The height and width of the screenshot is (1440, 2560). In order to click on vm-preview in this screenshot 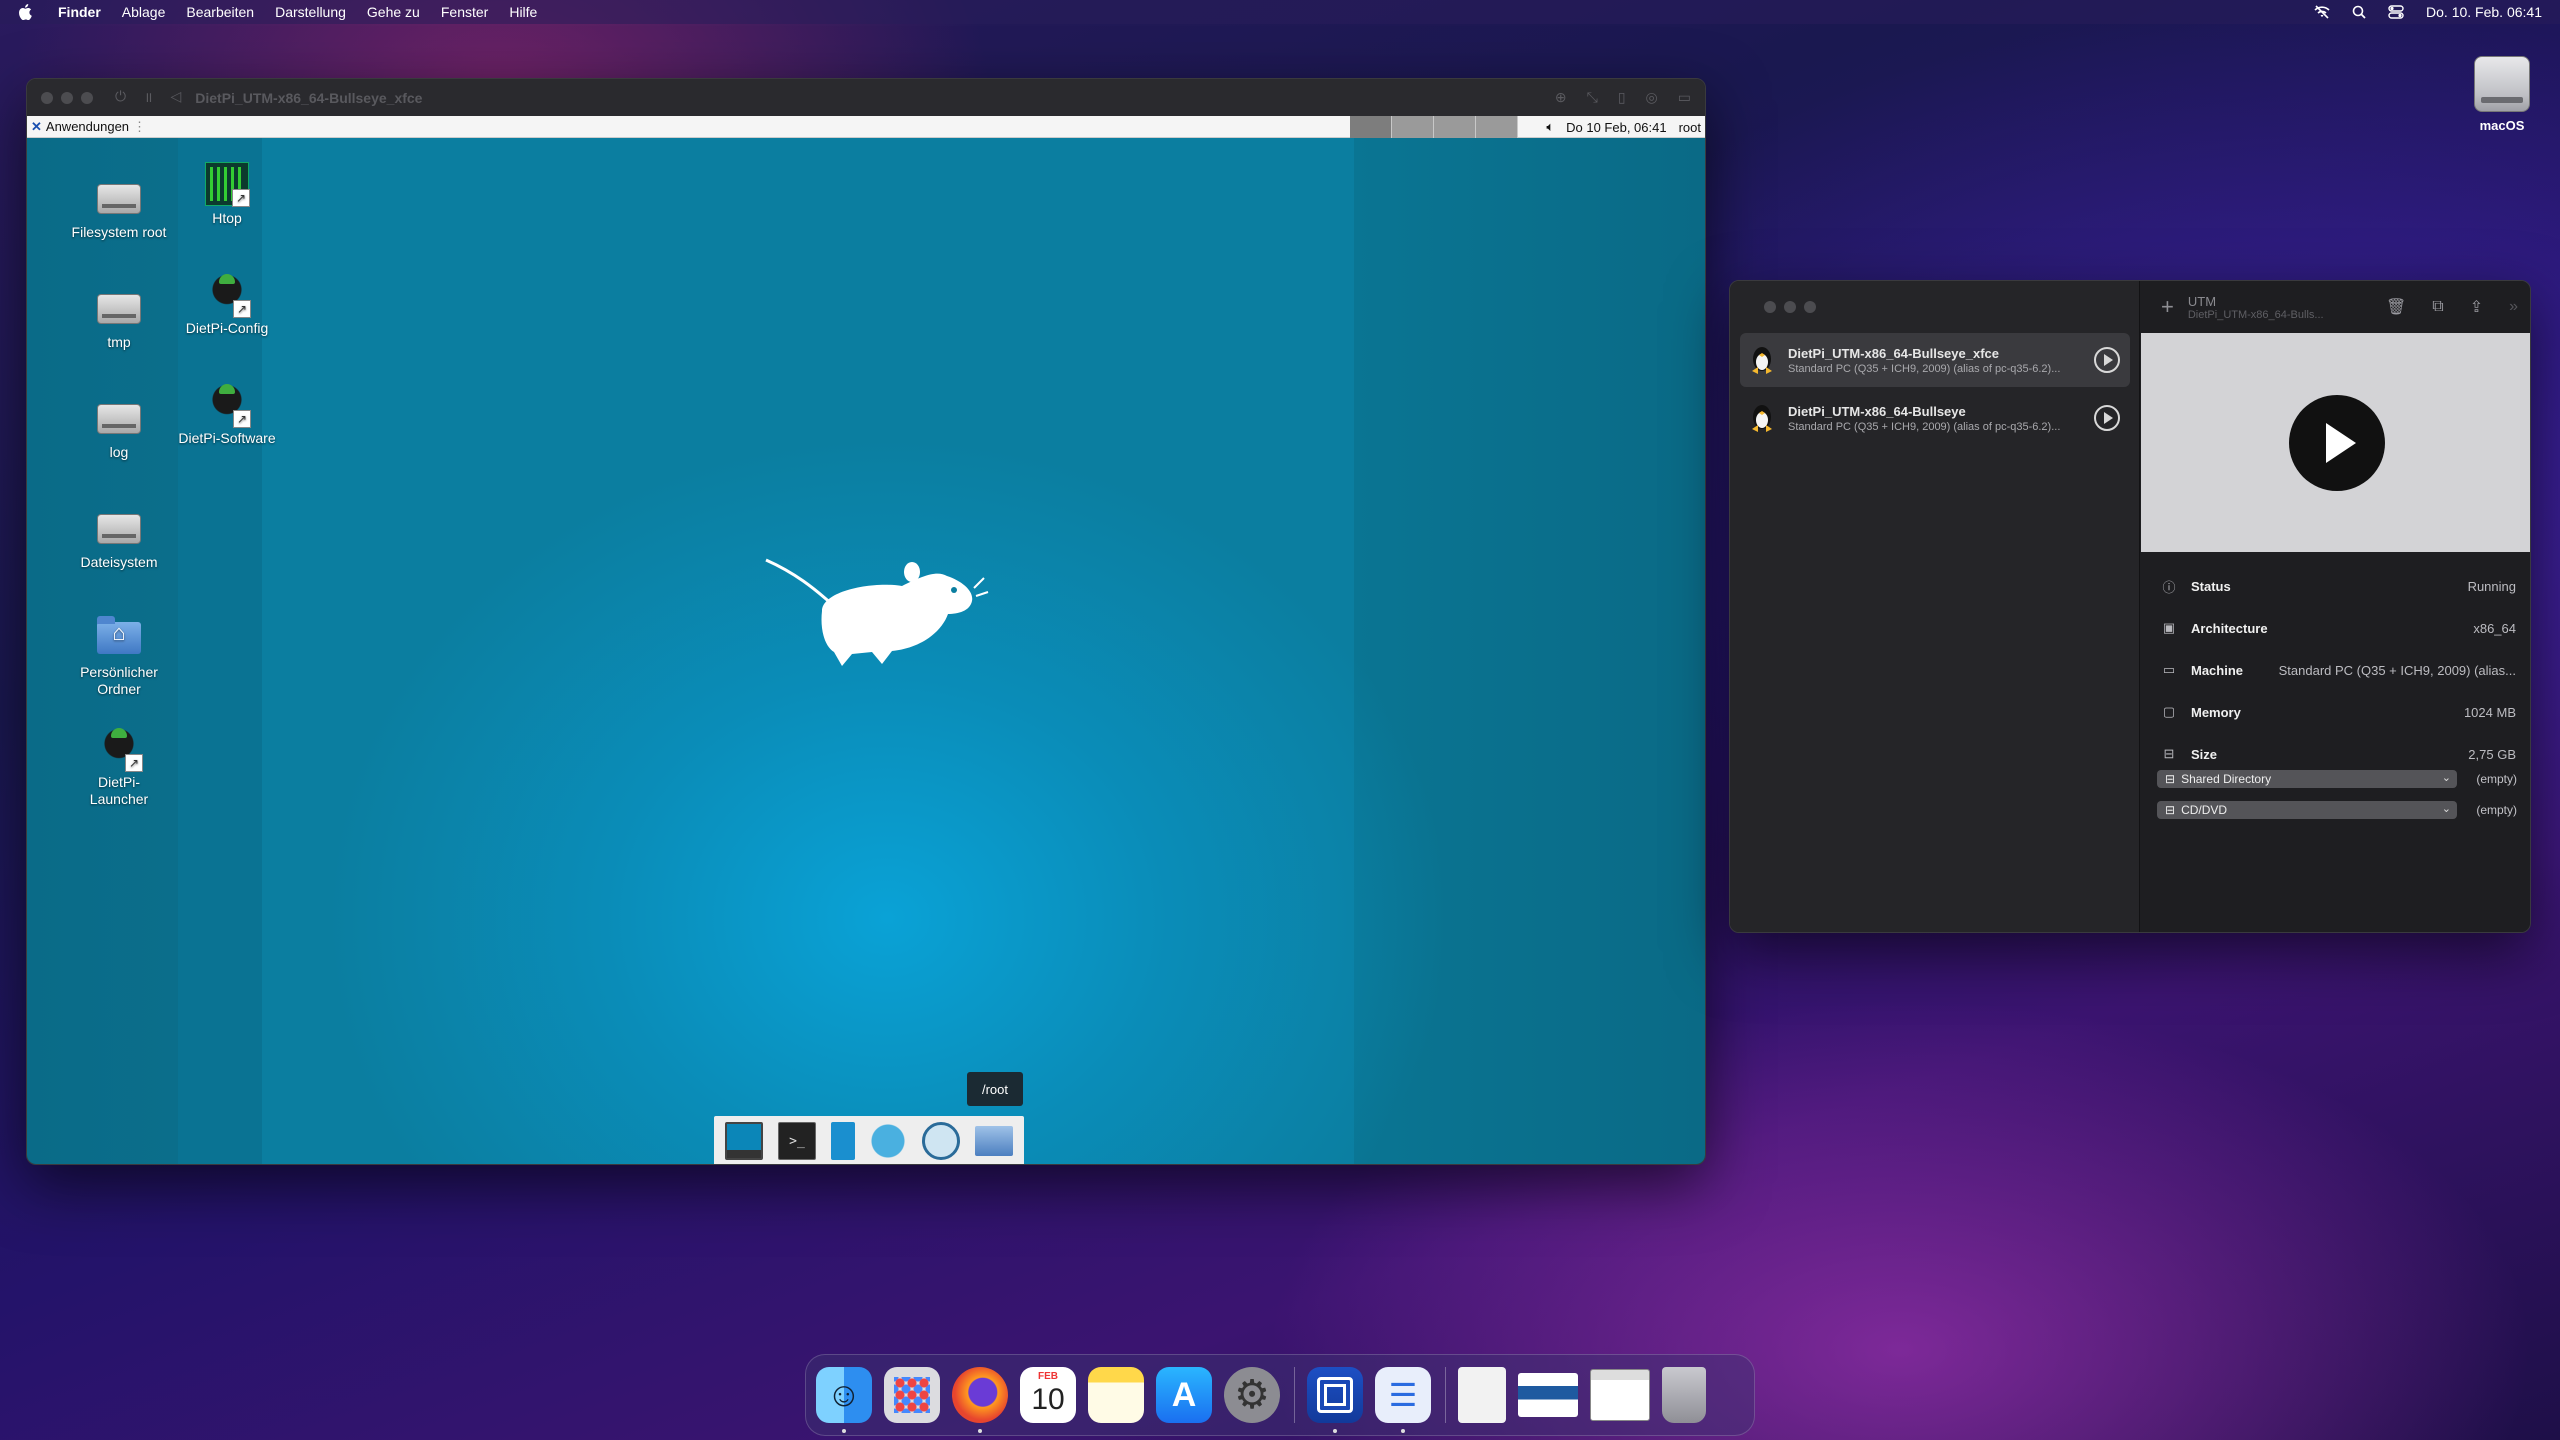, I will do `click(2335, 442)`.